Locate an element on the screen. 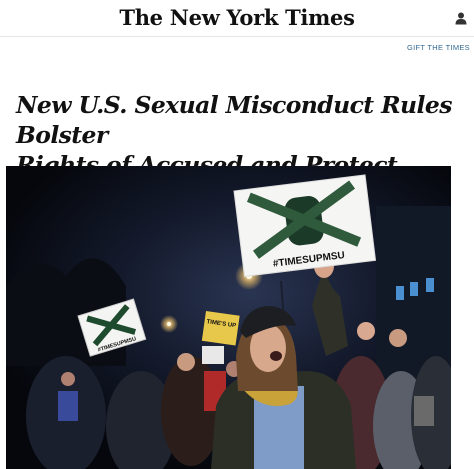 This screenshot has width=474, height=469. user-icon is located at coordinates (461, 18).